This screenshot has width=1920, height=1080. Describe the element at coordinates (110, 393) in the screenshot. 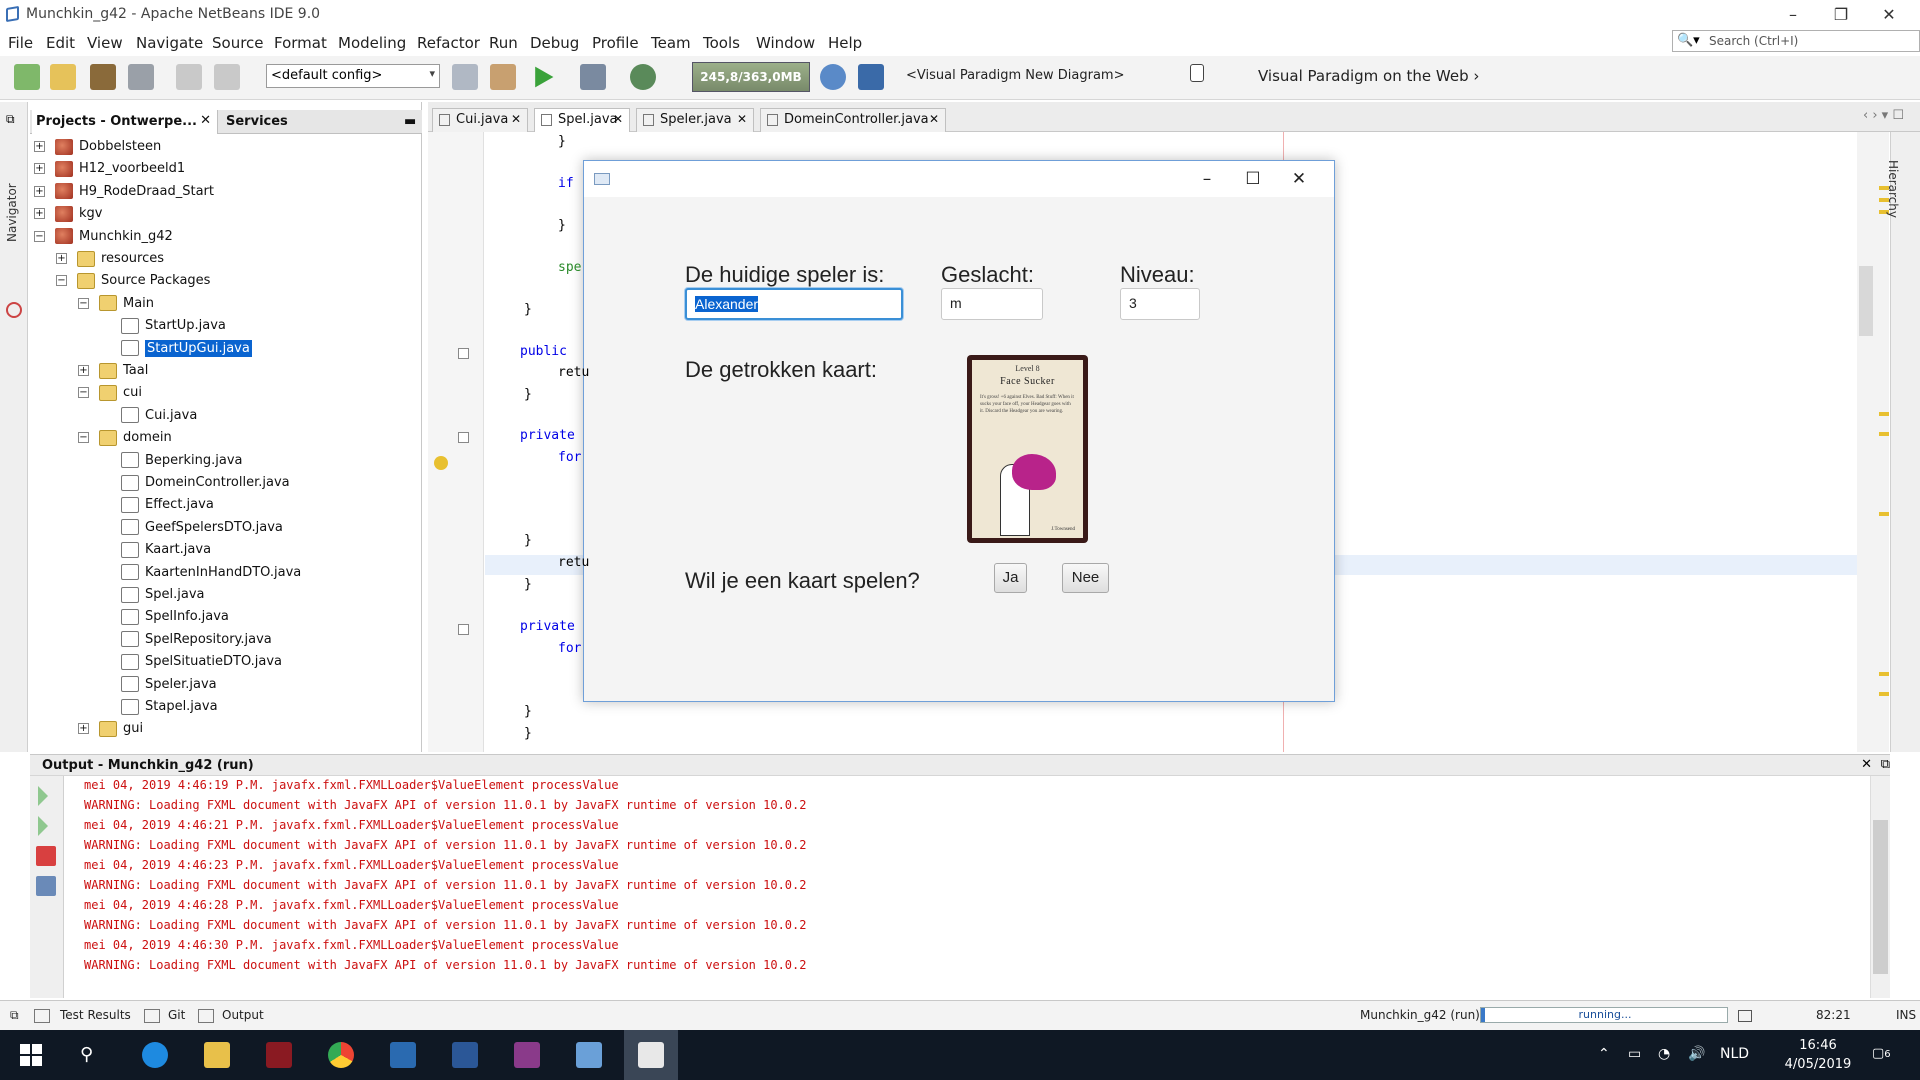

I see `tree-node: − cui` at that location.